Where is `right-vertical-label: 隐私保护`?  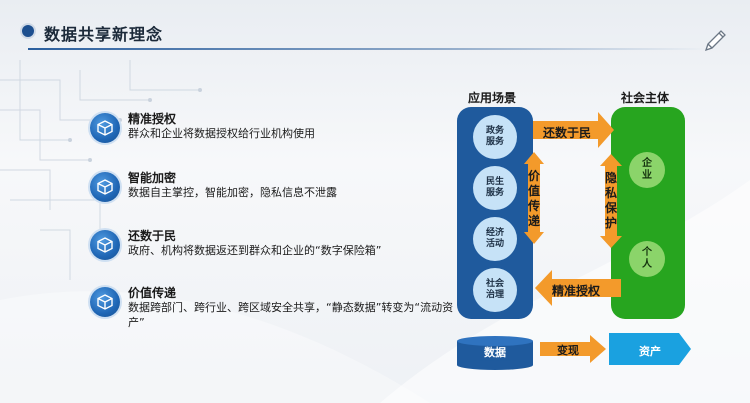 right-vertical-label: 隐私保护 is located at coordinates (610, 200).